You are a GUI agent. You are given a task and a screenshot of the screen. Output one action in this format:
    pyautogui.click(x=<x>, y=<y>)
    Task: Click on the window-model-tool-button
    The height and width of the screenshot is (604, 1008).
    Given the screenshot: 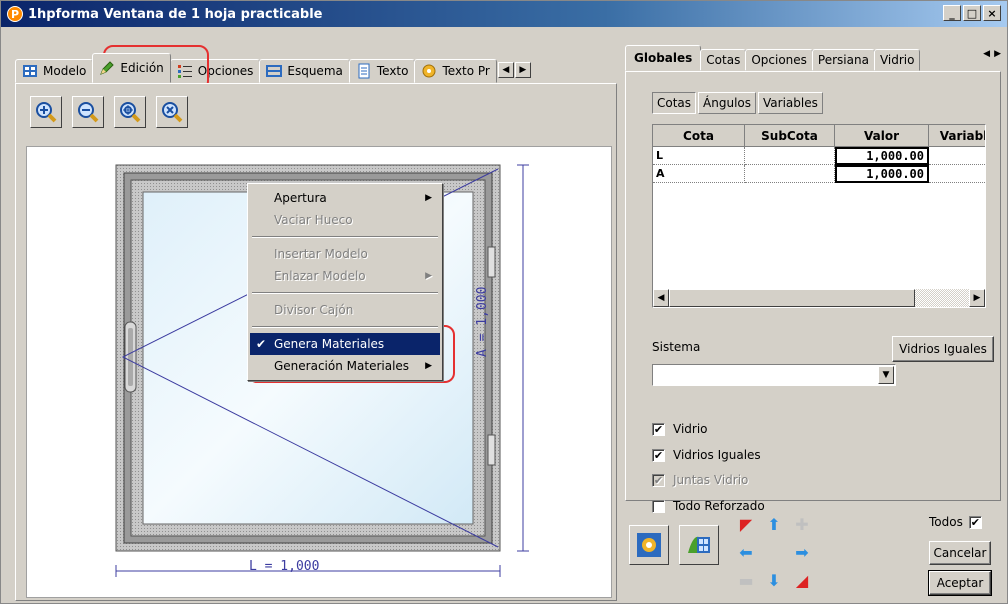 What is the action you would take?
    pyautogui.click(x=699, y=545)
    